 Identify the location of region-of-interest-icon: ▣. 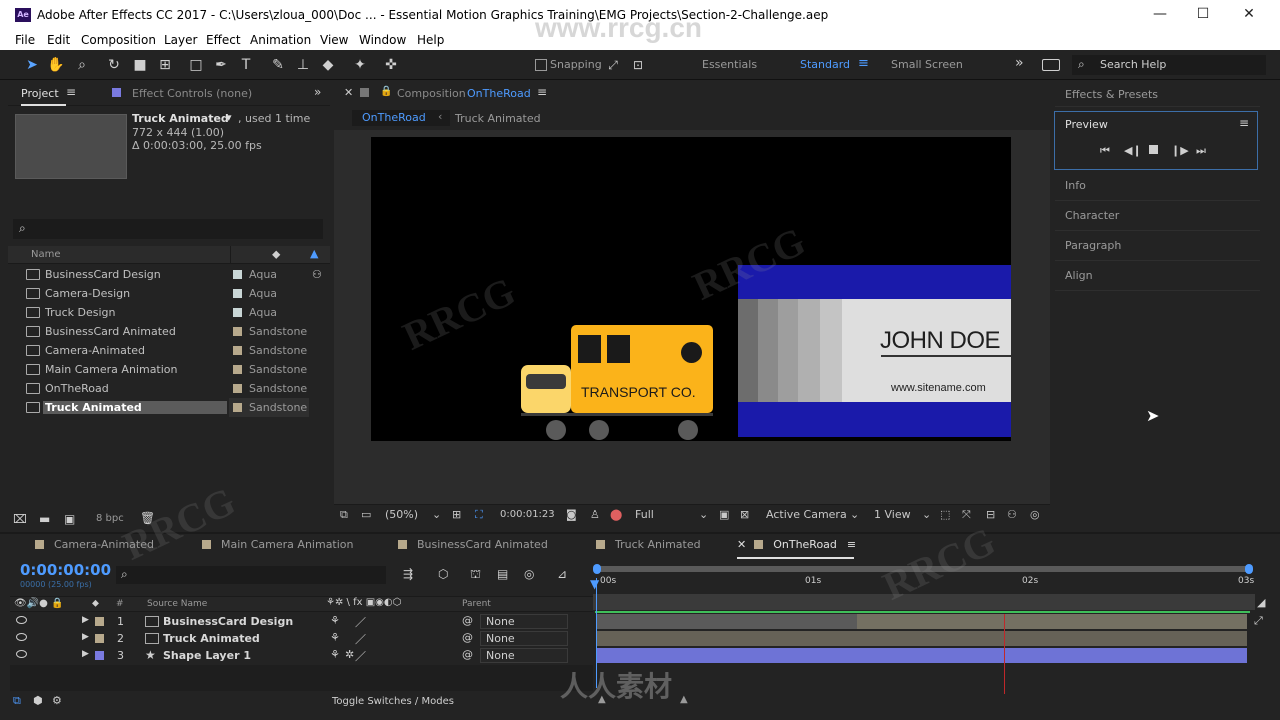
(724, 514).